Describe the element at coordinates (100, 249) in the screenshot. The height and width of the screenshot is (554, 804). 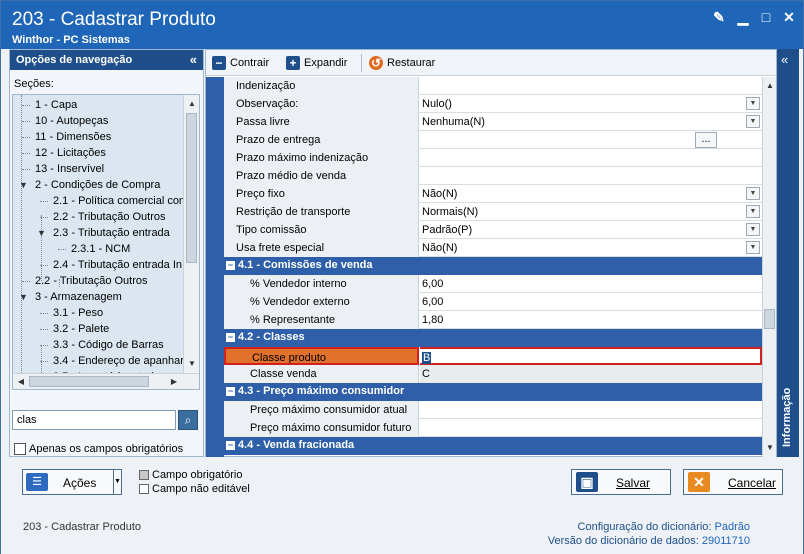
I see `tree-item: 2.3.1 - NCM` at that location.